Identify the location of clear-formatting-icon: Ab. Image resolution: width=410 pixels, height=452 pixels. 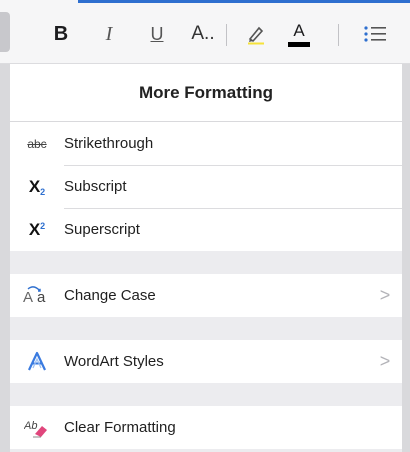
(37, 428).